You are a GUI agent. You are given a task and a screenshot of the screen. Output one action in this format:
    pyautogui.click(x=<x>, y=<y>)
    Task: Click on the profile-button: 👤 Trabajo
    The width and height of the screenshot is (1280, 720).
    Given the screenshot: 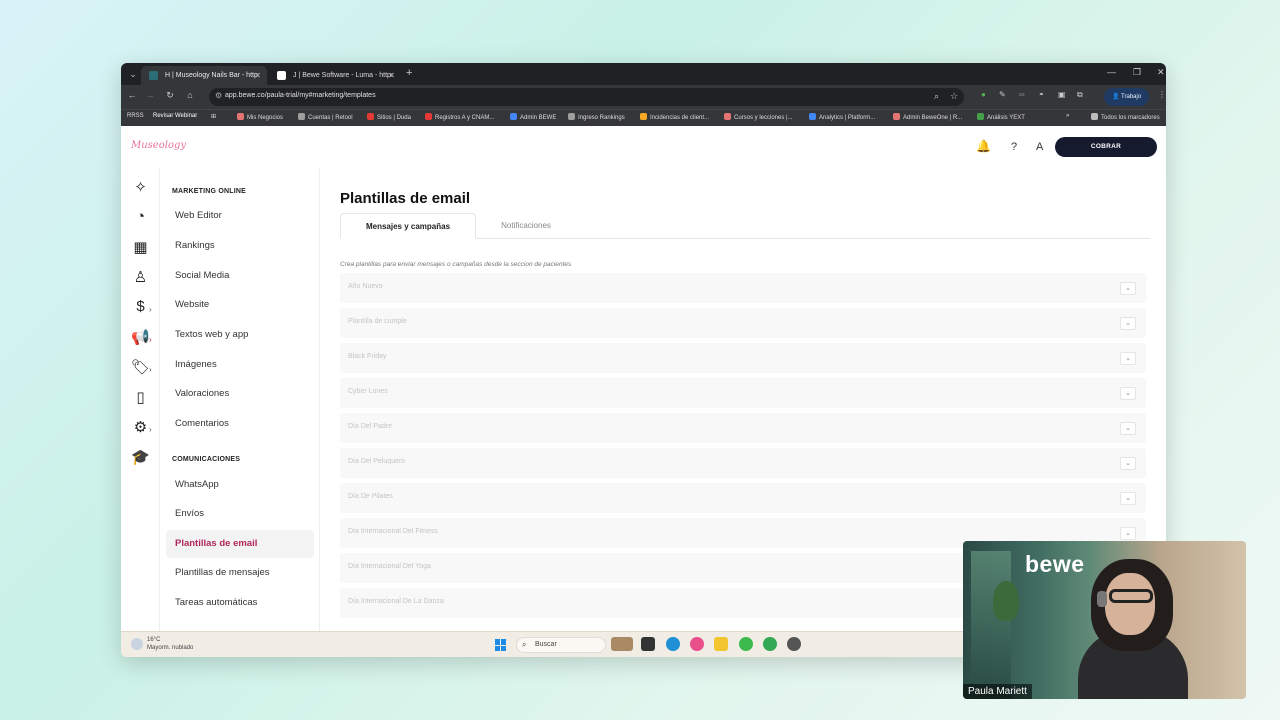 What is the action you would take?
    pyautogui.click(x=1127, y=97)
    